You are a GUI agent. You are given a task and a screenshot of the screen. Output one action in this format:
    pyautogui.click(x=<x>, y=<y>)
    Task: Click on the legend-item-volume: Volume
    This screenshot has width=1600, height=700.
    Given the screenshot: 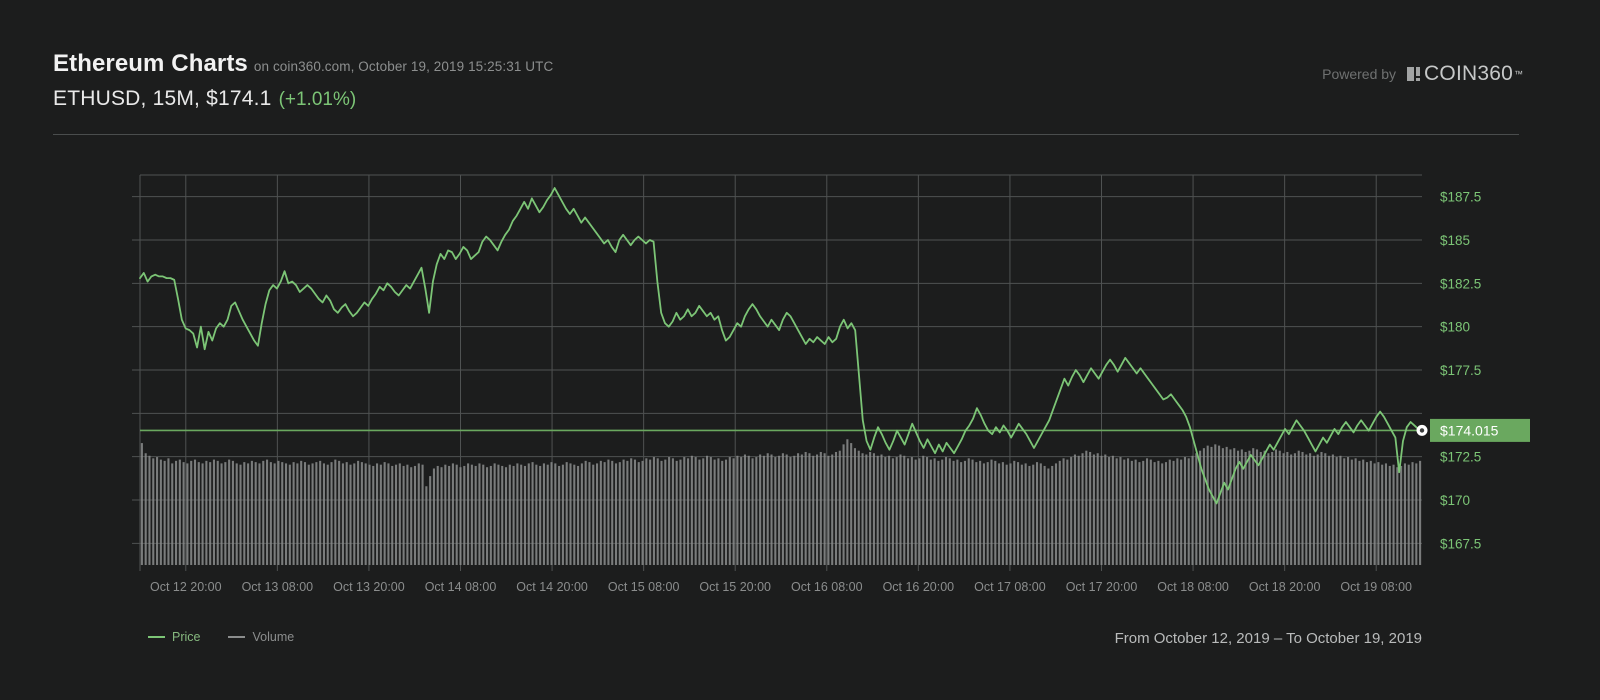 What is the action you would take?
    pyautogui.click(x=261, y=637)
    